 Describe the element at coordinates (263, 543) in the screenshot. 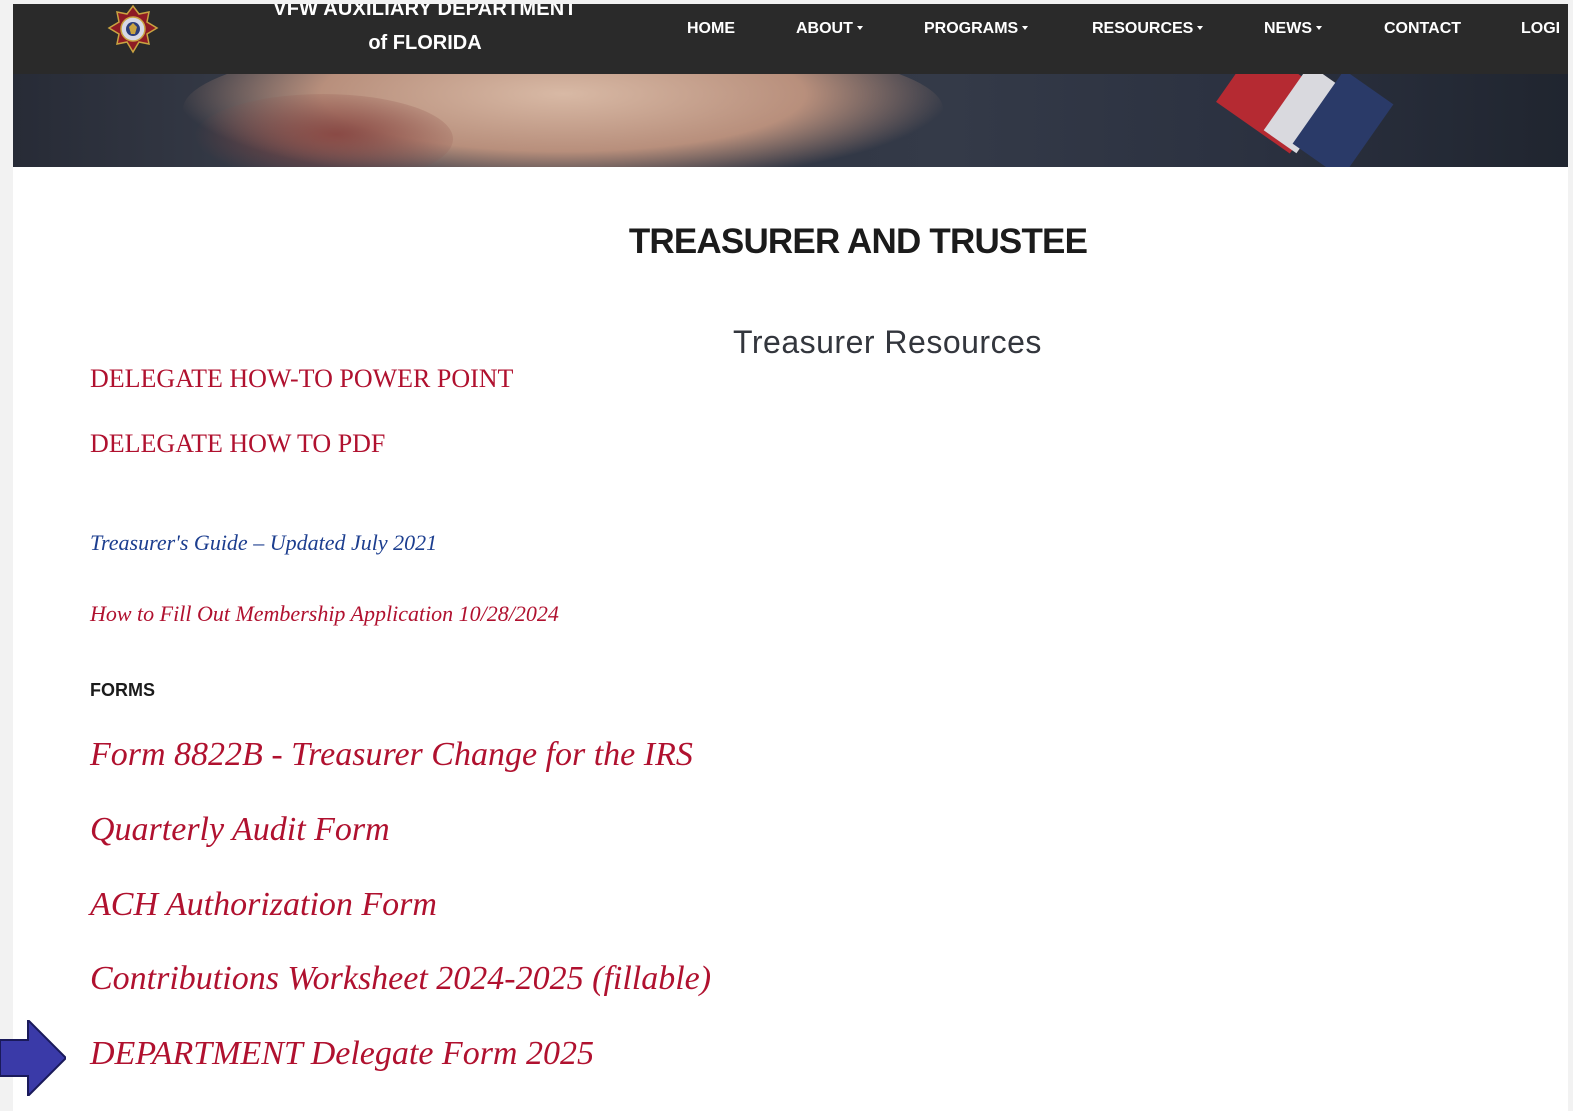

I see `link-treasurers-guide: Treasurer's Guide – Updated July 2021` at that location.